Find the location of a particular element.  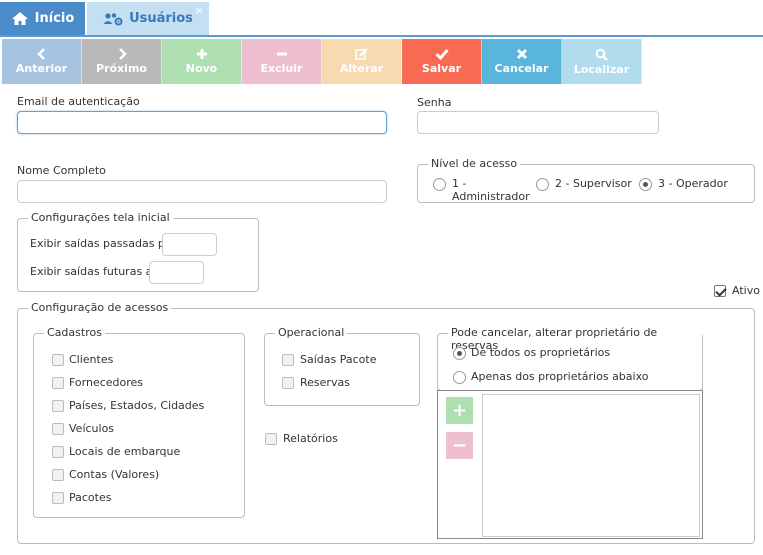

past-departures-input is located at coordinates (189, 244).